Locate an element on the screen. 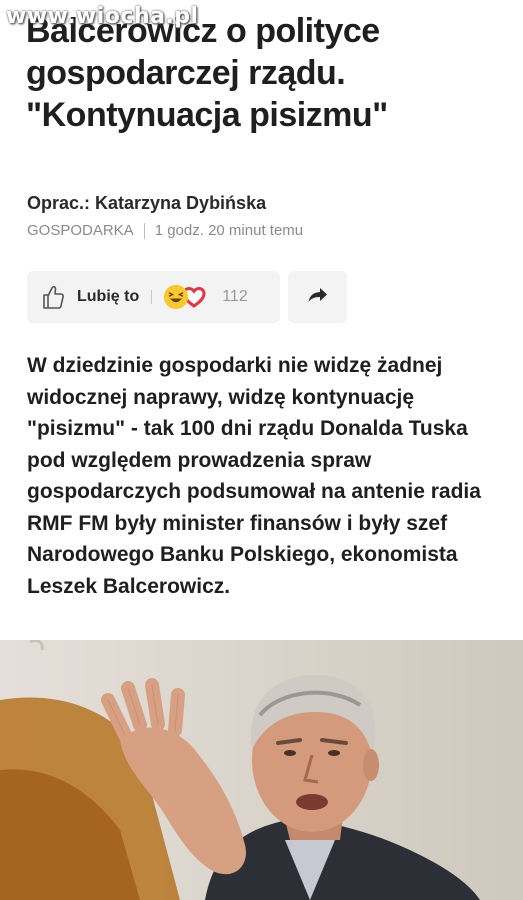 The height and width of the screenshot is (900, 523). reaction-count: 112 is located at coordinates (235, 296).